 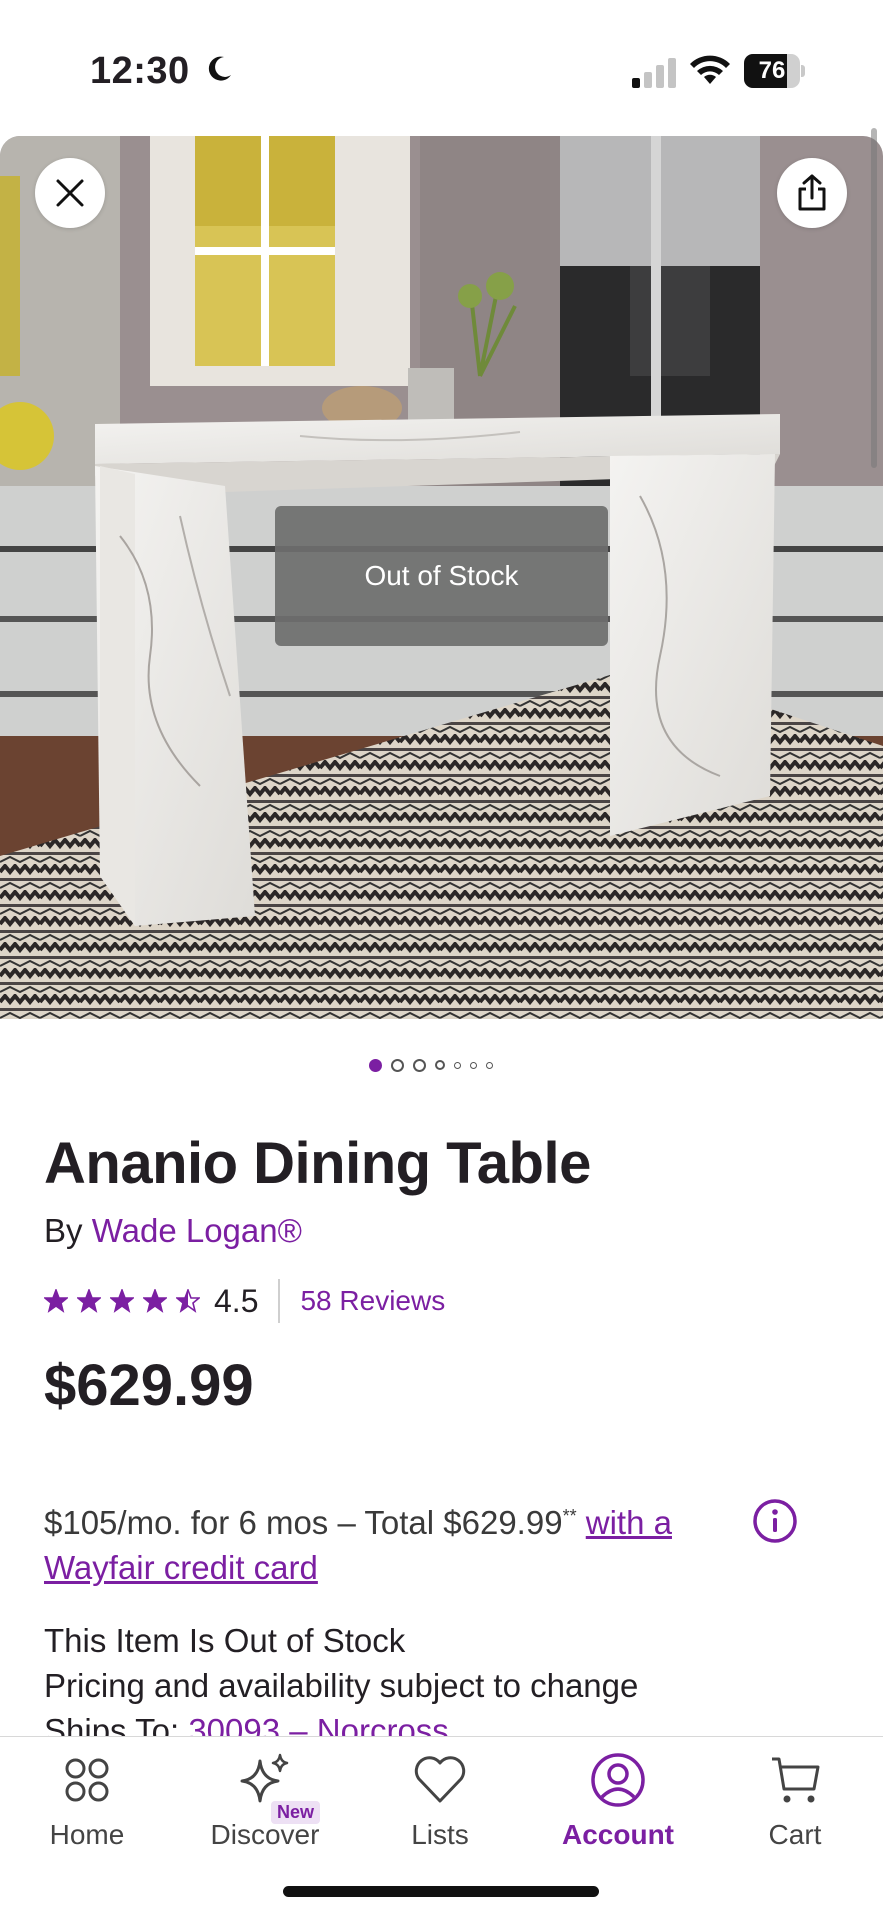 What do you see at coordinates (188, 1301) in the screenshot?
I see `star-half-icon` at bounding box center [188, 1301].